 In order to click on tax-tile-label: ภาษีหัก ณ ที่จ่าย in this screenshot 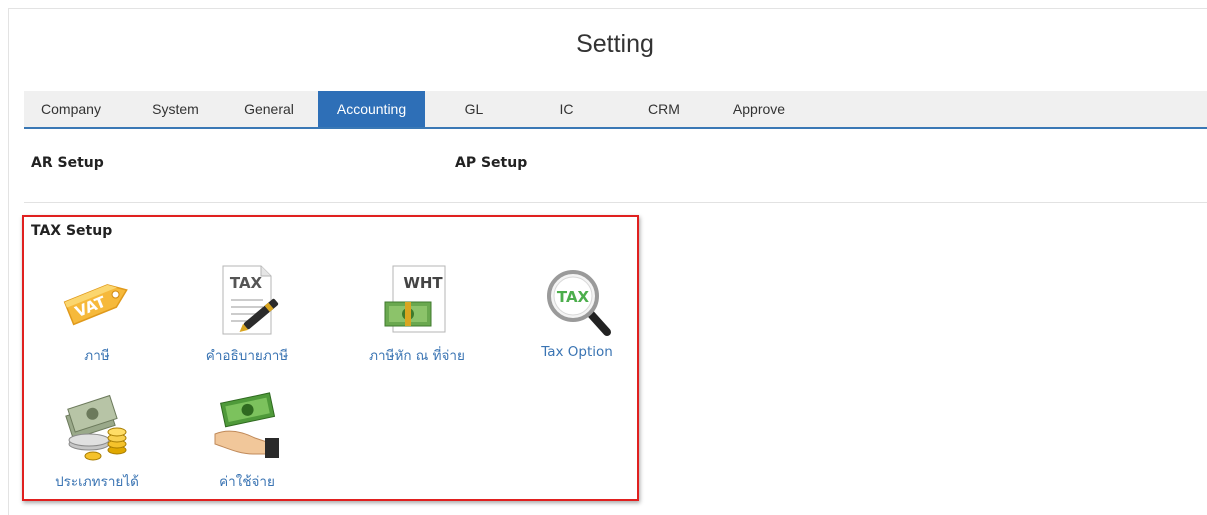, I will do `click(417, 356)`.